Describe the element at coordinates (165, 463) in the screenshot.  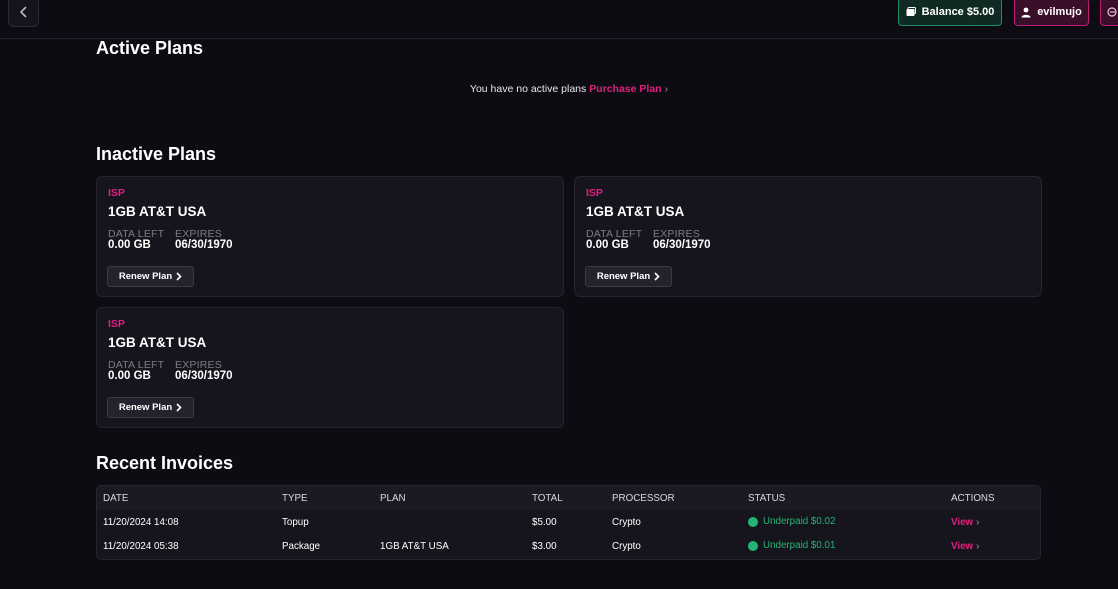
I see `recent-invoices-title: Recent Invoices` at that location.